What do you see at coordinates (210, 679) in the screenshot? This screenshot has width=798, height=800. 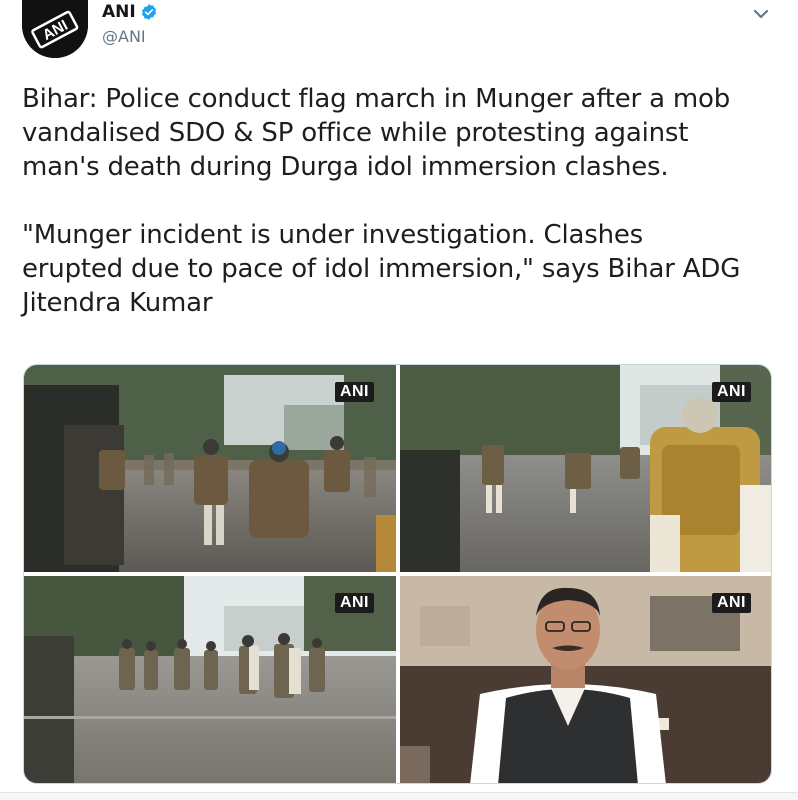 I see `photo-flag-march-3: ANI` at bounding box center [210, 679].